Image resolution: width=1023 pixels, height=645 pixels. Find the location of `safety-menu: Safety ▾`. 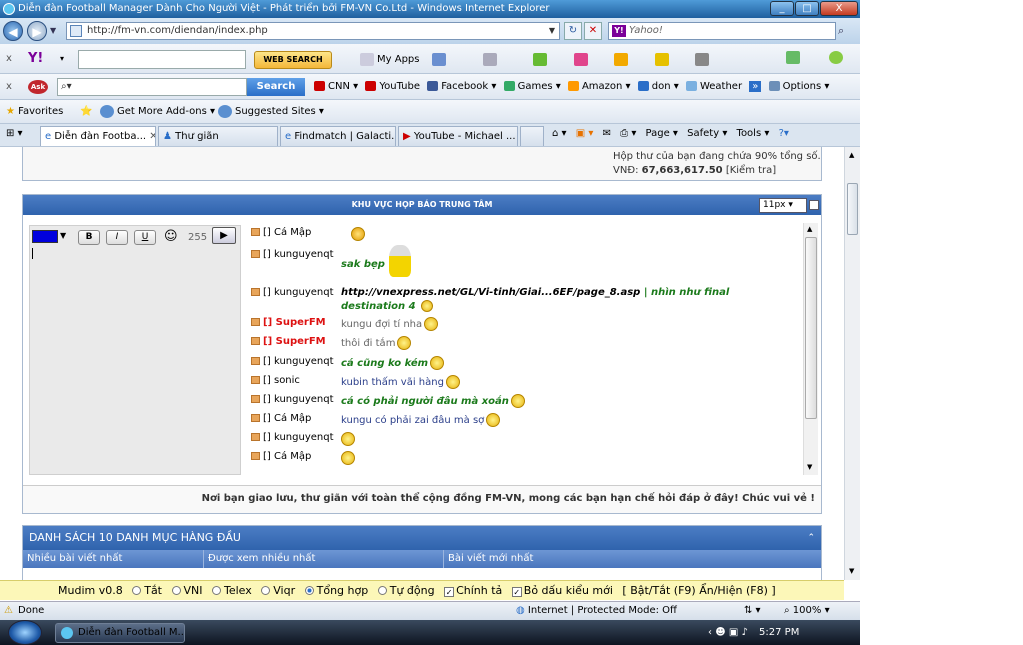

safety-menu: Safety ▾ is located at coordinates (707, 133).